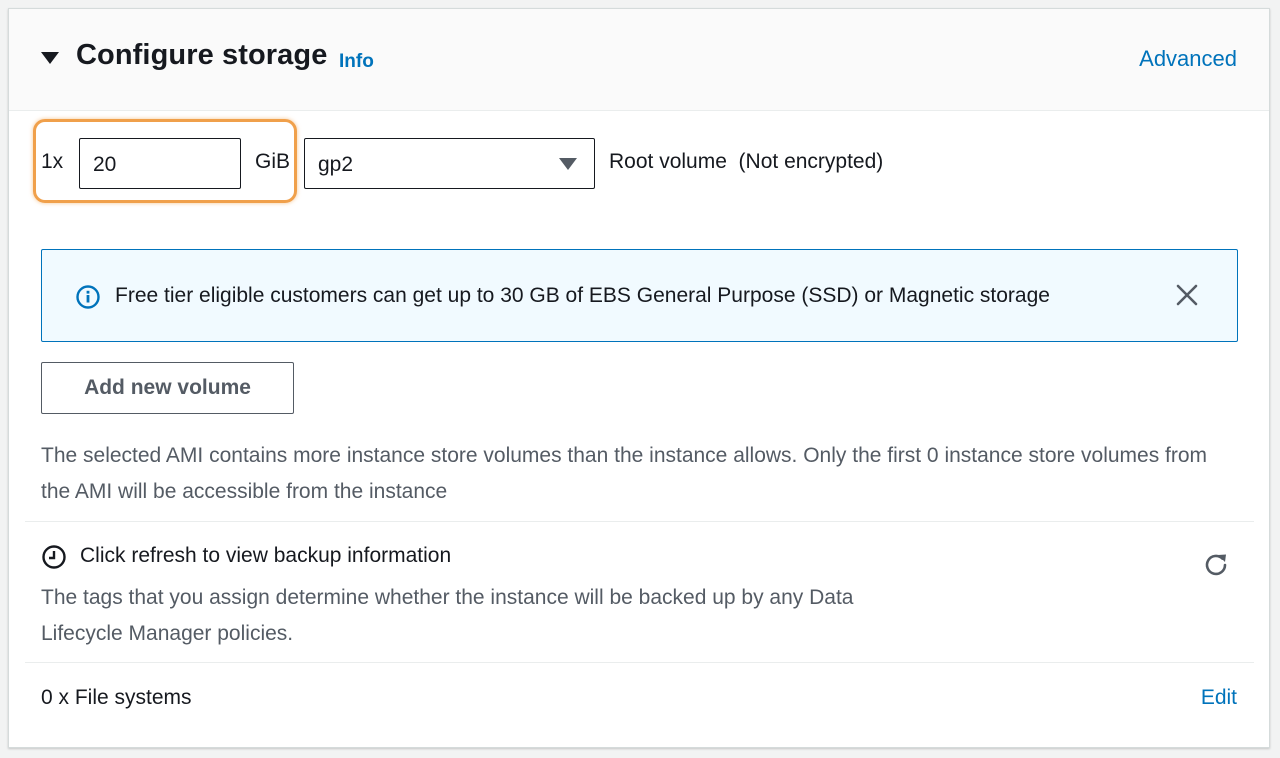 The height and width of the screenshot is (758, 1280). Describe the element at coordinates (50, 58) in the screenshot. I see `collapse-caret-icon` at that location.